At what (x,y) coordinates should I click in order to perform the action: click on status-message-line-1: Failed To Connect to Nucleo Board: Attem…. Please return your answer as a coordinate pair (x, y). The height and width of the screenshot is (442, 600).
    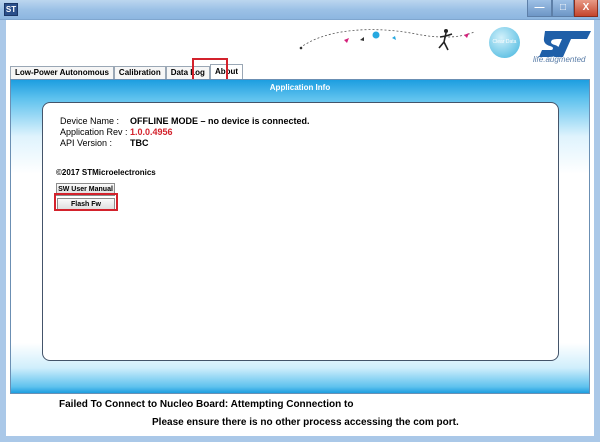
    Looking at the image, I should click on (206, 404).